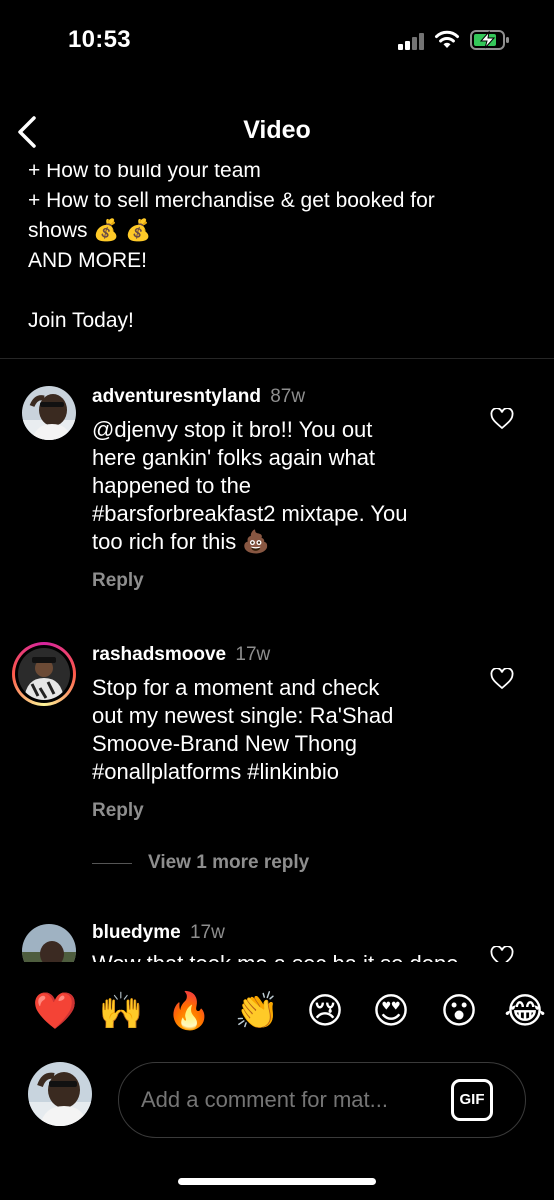 The height and width of the screenshot is (1200, 554). I want to click on cellular-signal-icon, so click(412, 41).